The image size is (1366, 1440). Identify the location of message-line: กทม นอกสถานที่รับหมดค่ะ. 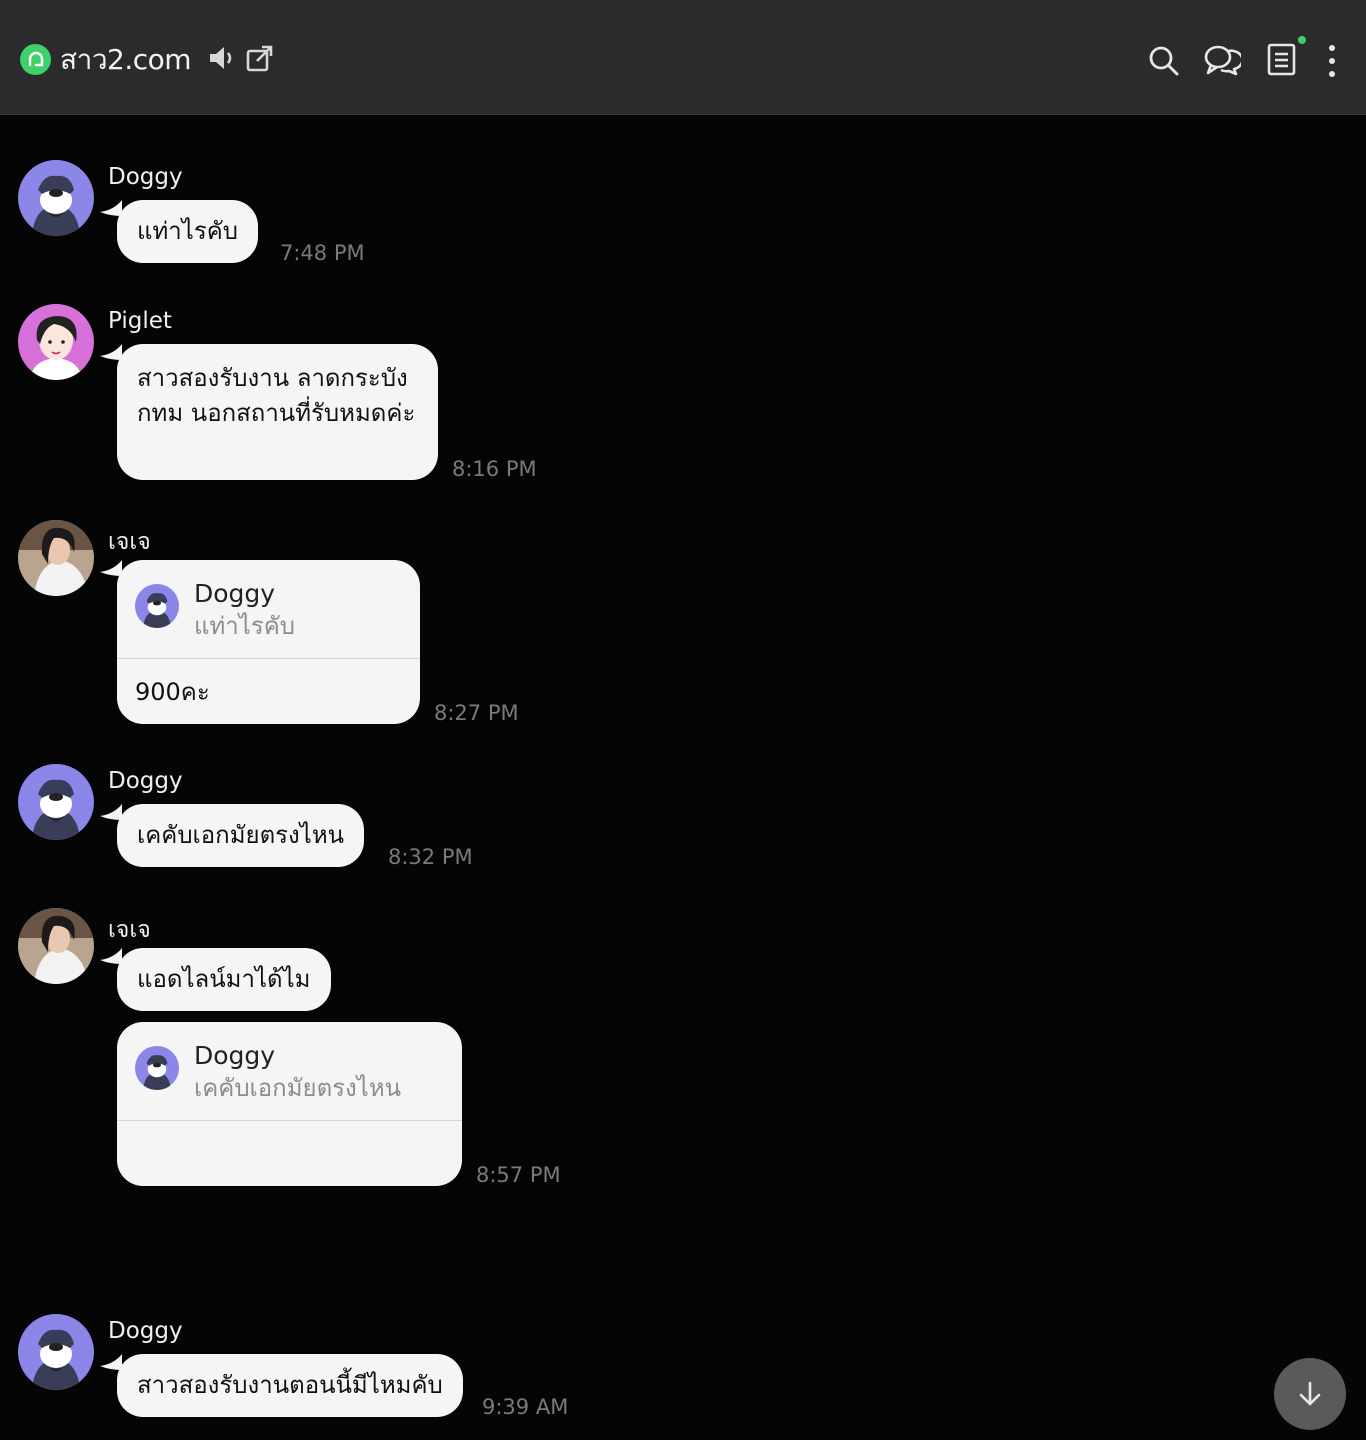
(276, 413).